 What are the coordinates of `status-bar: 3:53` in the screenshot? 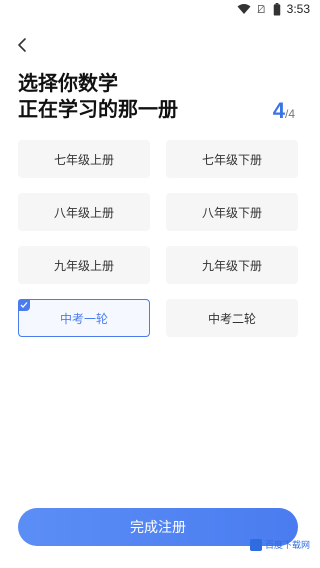 It's located at (158, 9).